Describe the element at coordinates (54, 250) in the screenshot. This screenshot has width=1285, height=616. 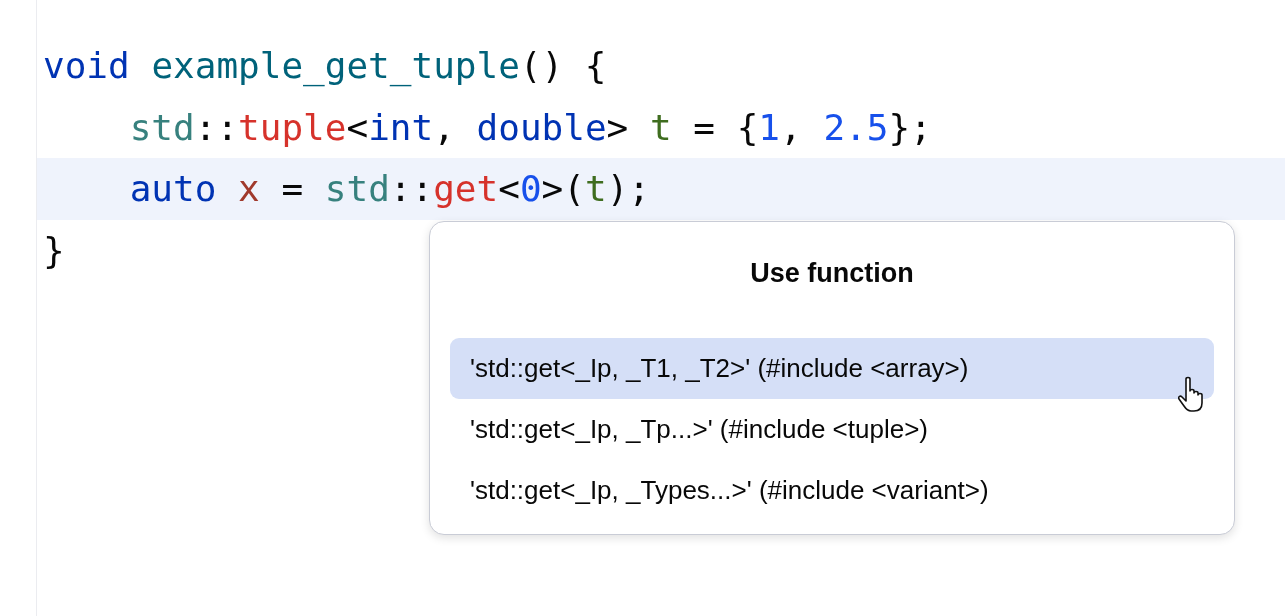
I see `code-line: }` at that location.